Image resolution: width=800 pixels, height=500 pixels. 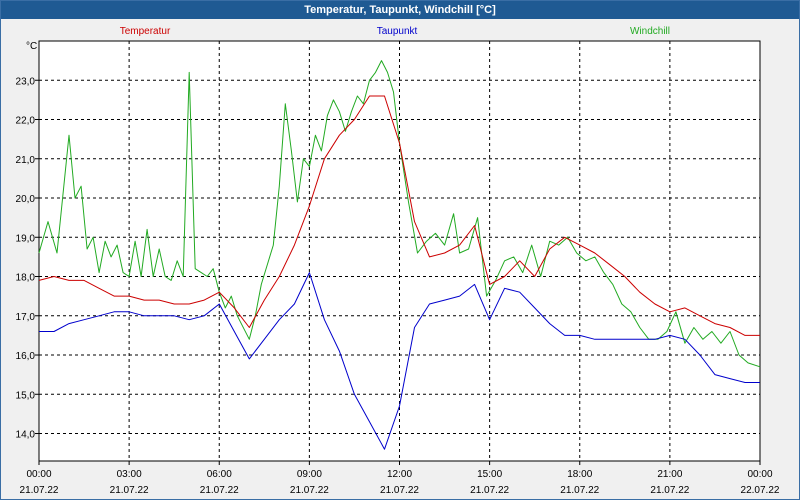 I want to click on y-tick-label: 15,0, so click(x=26, y=395).